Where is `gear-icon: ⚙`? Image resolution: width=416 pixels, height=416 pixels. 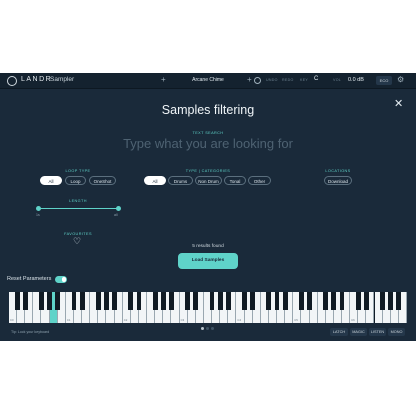 gear-icon: ⚙ is located at coordinates (400, 79).